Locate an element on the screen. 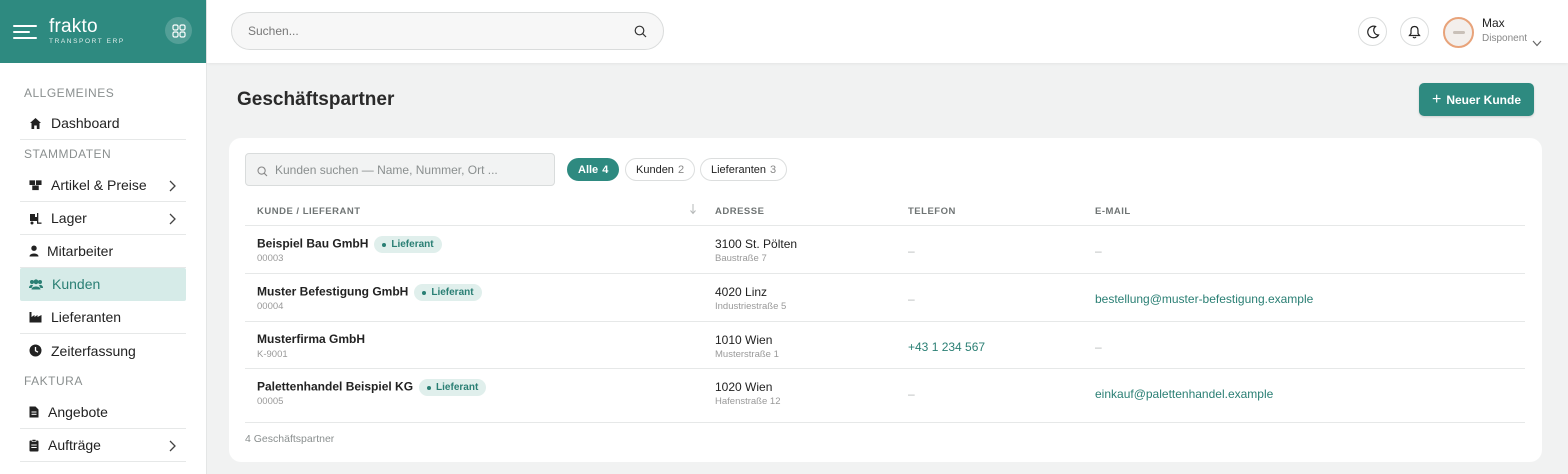 The height and width of the screenshot is (474, 1568). column-header-phone: TELEFON is located at coordinates (932, 211).